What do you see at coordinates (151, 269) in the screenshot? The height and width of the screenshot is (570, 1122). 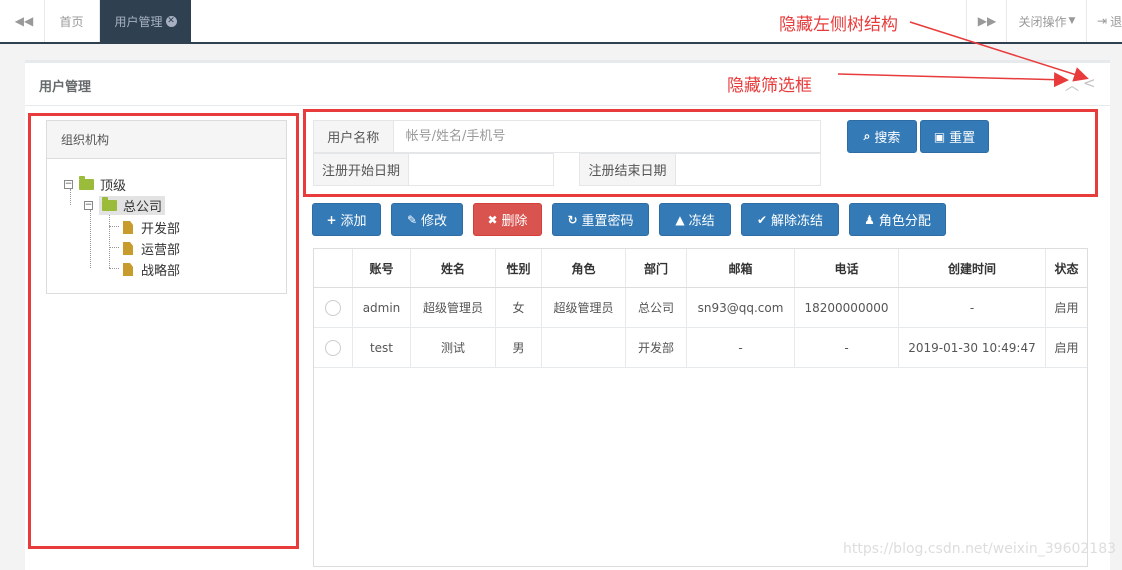 I see `tree-node-strategy: 战略部` at bounding box center [151, 269].